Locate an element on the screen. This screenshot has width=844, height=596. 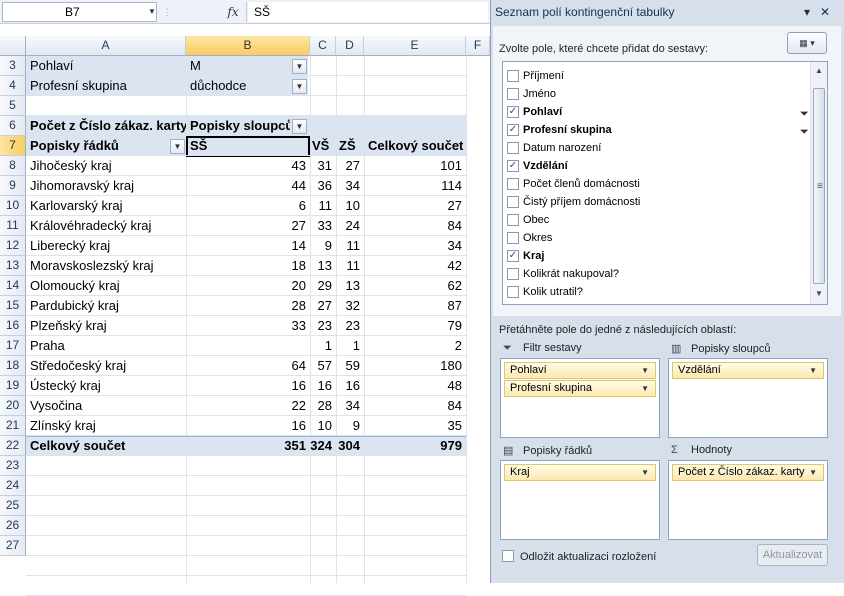
field-item: Příjmení is located at coordinates (655, 76).